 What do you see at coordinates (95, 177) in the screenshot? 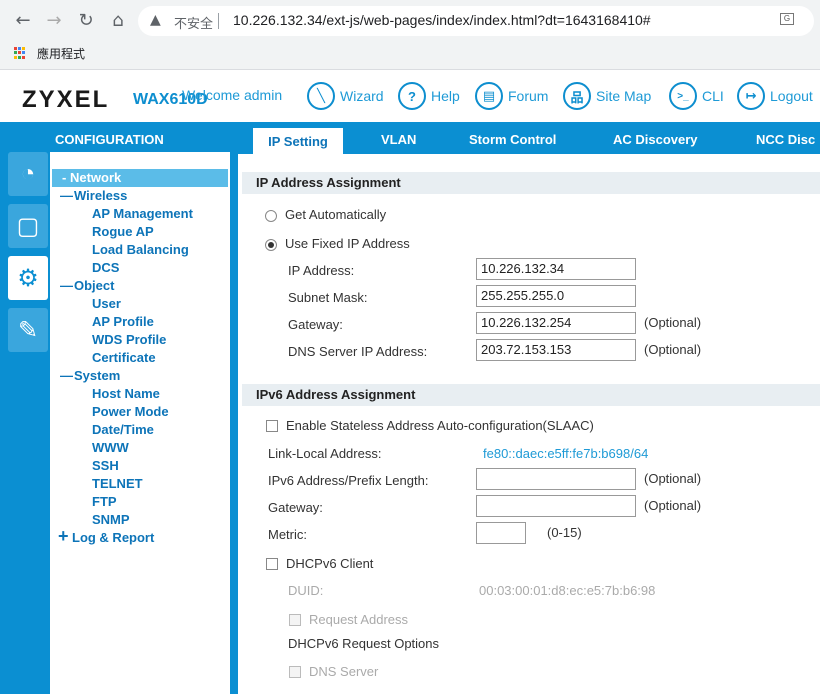
I see `menu-item-network-label: Network` at bounding box center [95, 177].